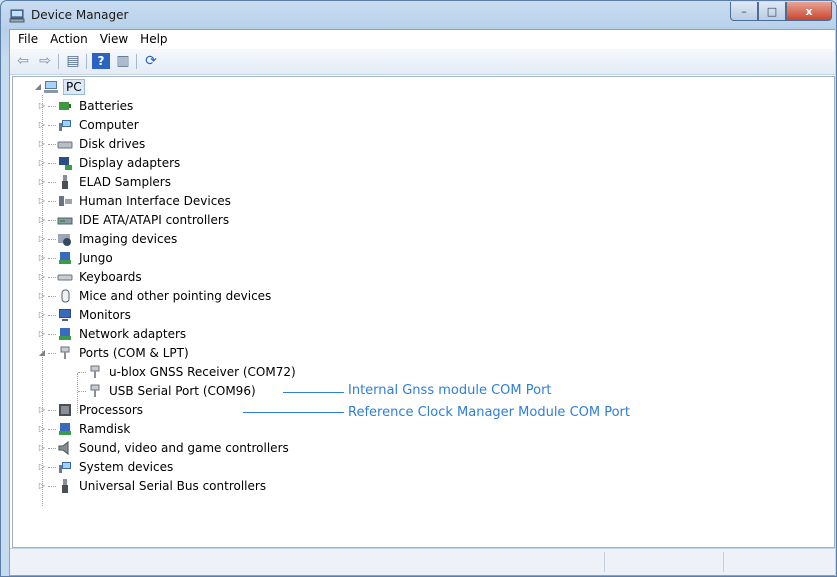  What do you see at coordinates (182, 391) in the screenshot?
I see `tree-port-label: USB Serial Port (COM96)` at bounding box center [182, 391].